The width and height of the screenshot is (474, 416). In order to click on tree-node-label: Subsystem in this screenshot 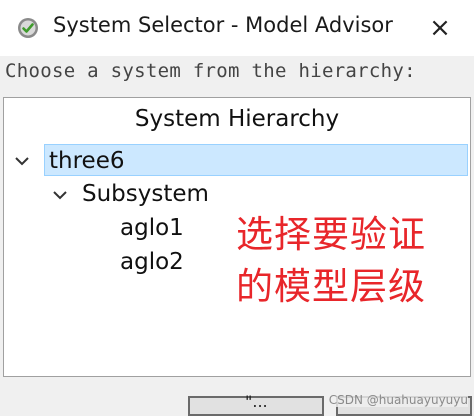, I will do `click(145, 194)`.